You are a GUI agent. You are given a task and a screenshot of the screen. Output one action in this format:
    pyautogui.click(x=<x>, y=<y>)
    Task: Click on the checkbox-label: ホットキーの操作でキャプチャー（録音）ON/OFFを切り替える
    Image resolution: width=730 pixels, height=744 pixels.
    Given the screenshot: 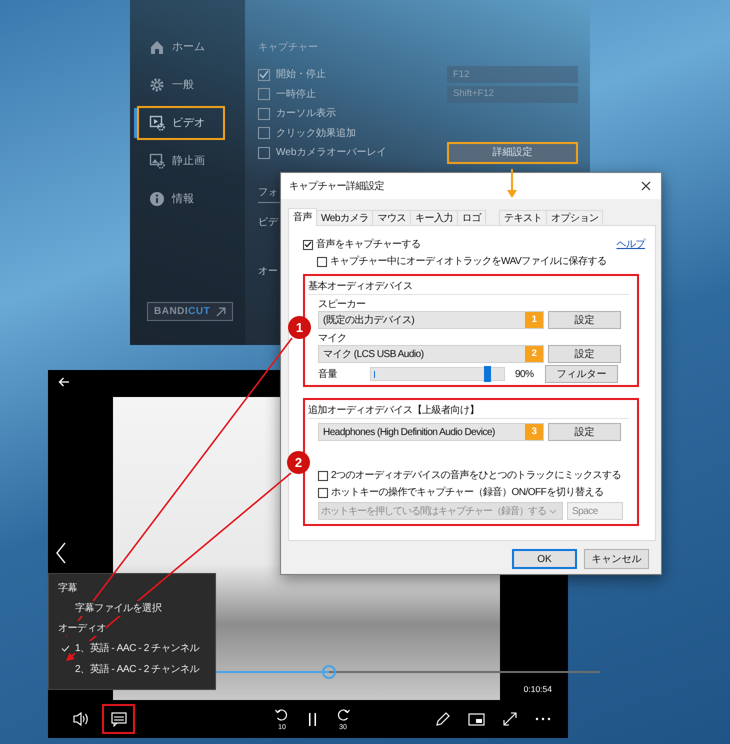 What is the action you would take?
    pyautogui.click(x=467, y=493)
    